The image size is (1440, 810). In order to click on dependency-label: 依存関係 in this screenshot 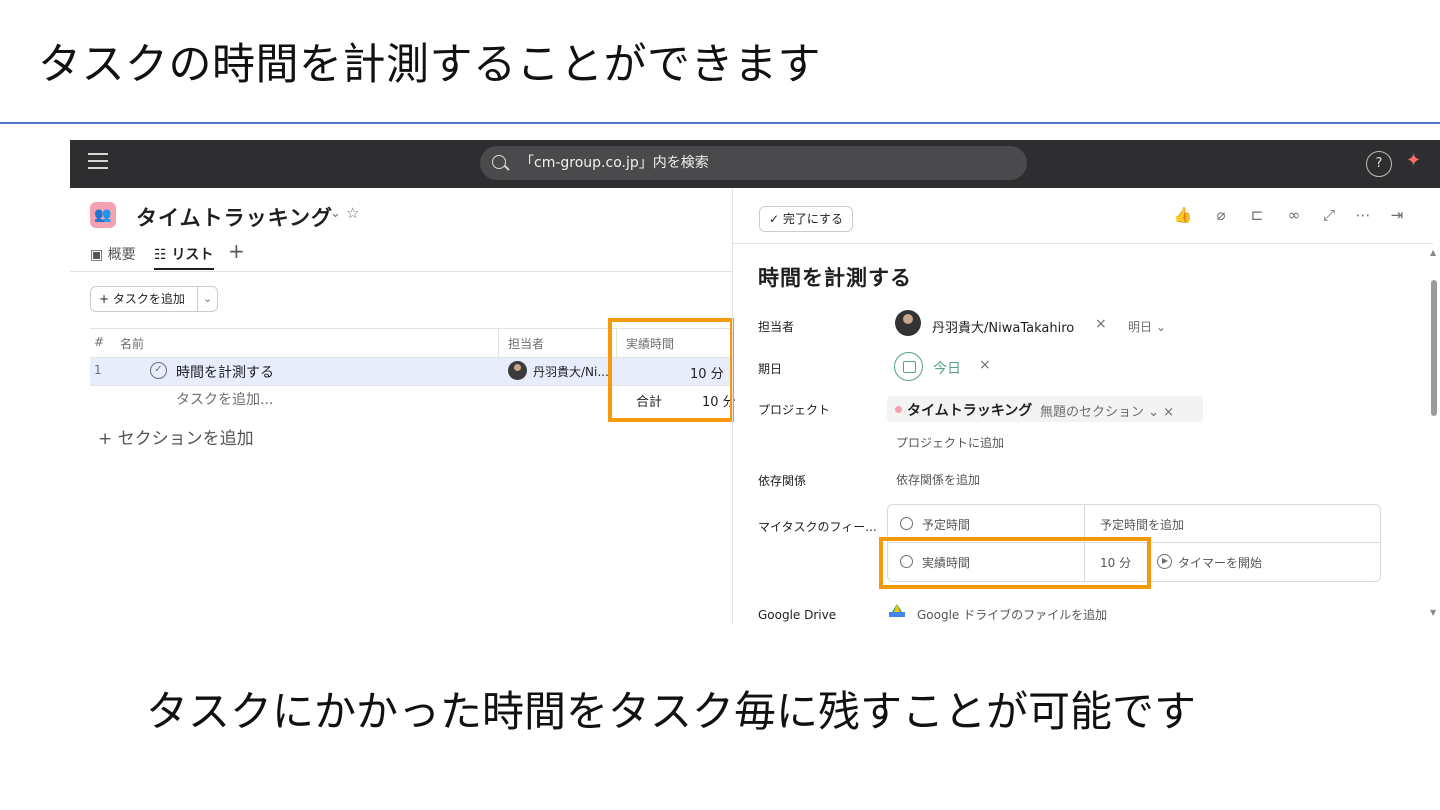, I will do `click(782, 481)`.